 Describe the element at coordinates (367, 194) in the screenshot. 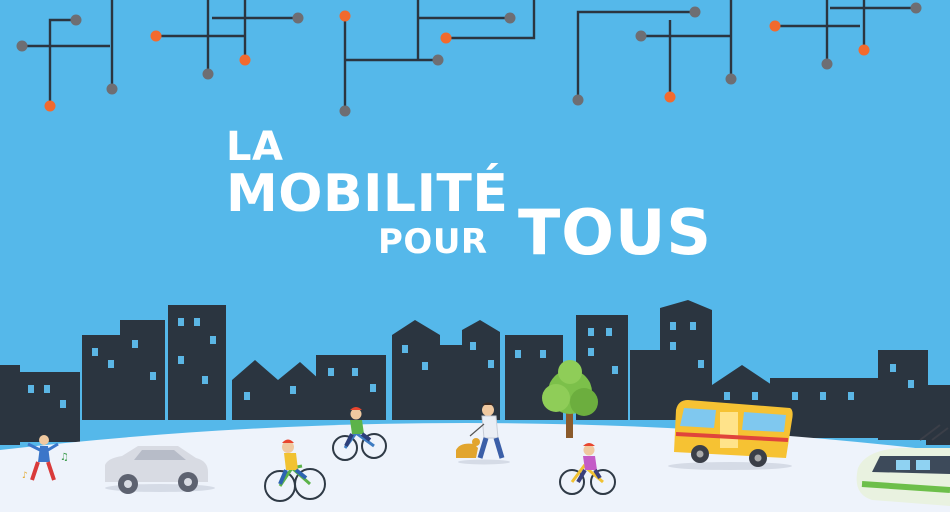

I see `headline-line-2: MOBILITÉ` at that location.